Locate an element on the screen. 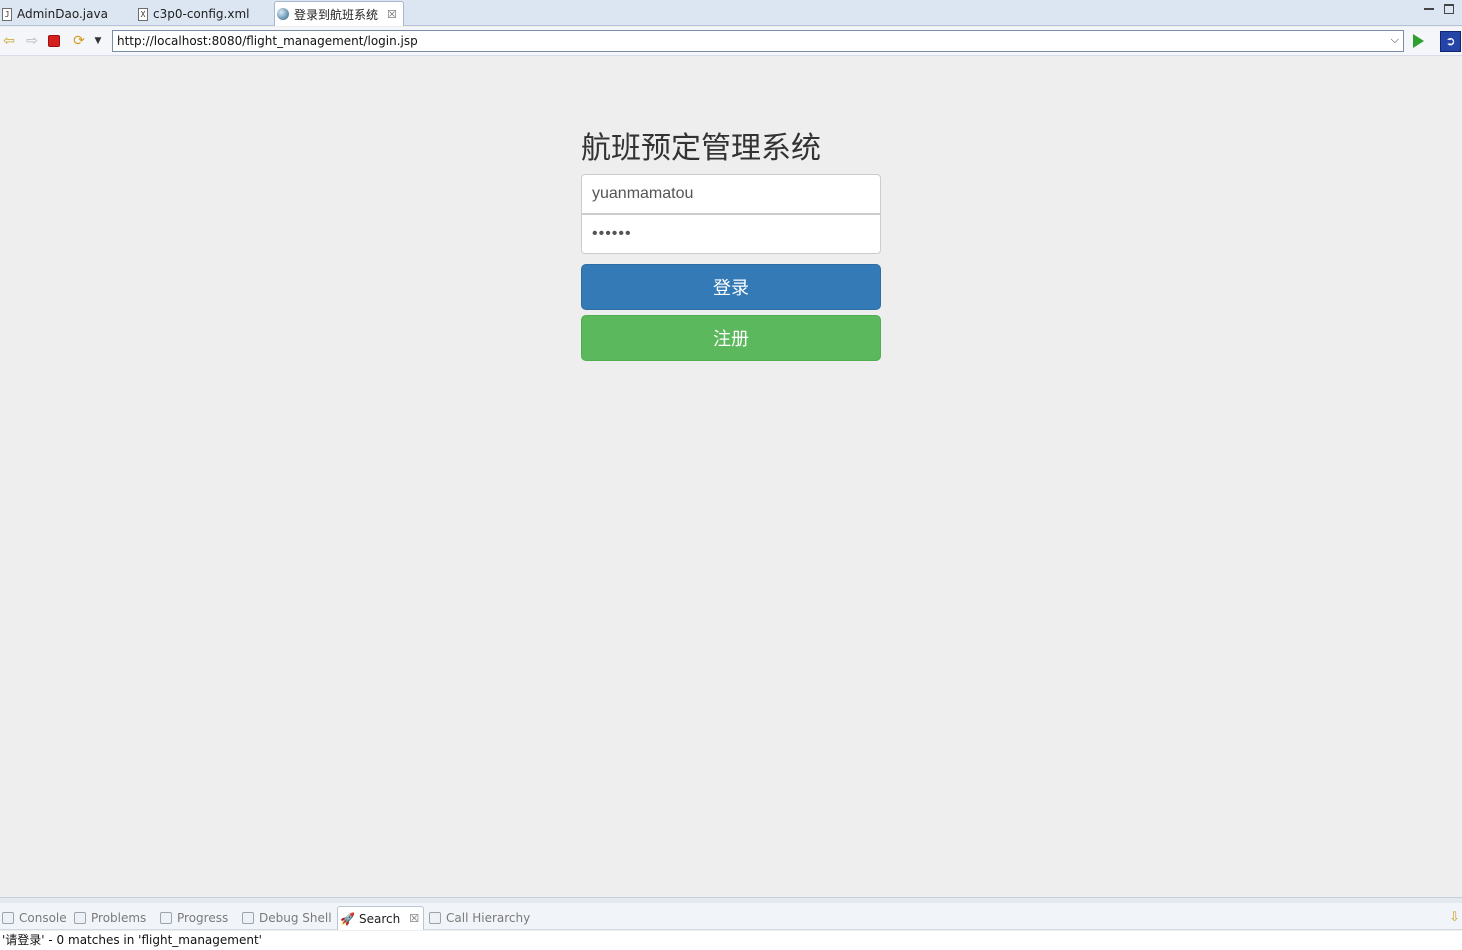  java-file-icon: J is located at coordinates (7, 14).